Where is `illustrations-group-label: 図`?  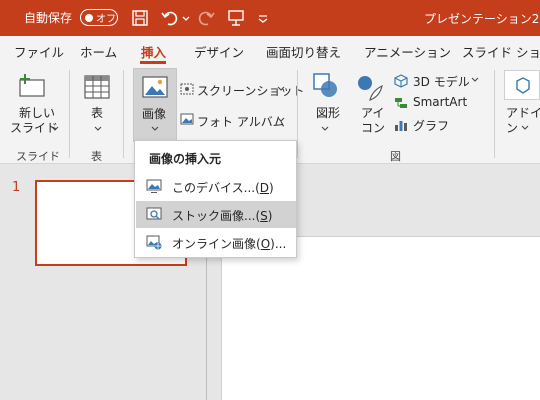 illustrations-group-label: 図 is located at coordinates (395, 156).